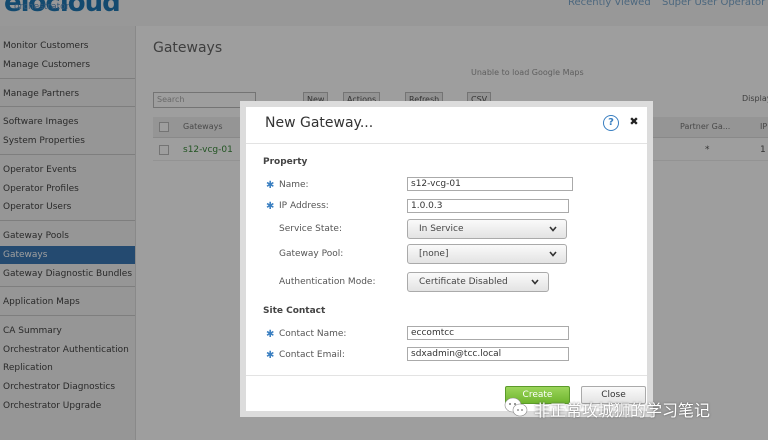 Image resolution: width=768 pixels, height=440 pixels. I want to click on contact-email-input, so click(488, 354).